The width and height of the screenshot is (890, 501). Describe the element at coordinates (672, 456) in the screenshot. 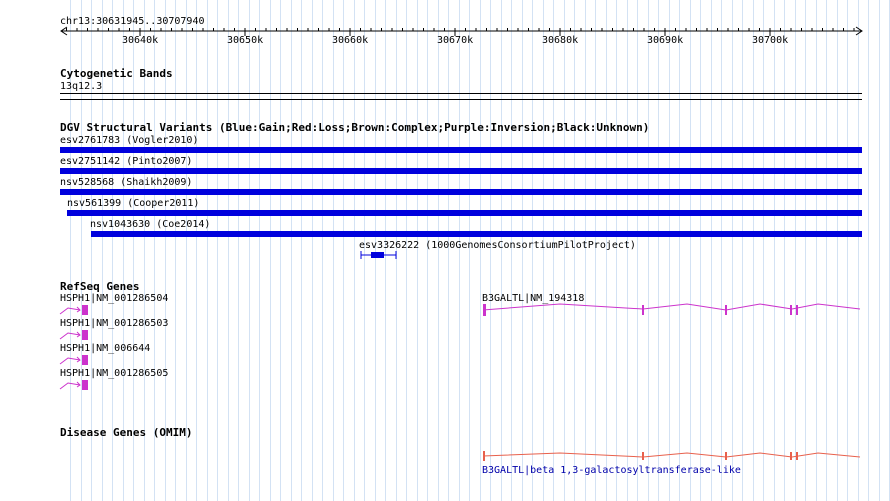

I see `omim-gene-glyph` at that location.